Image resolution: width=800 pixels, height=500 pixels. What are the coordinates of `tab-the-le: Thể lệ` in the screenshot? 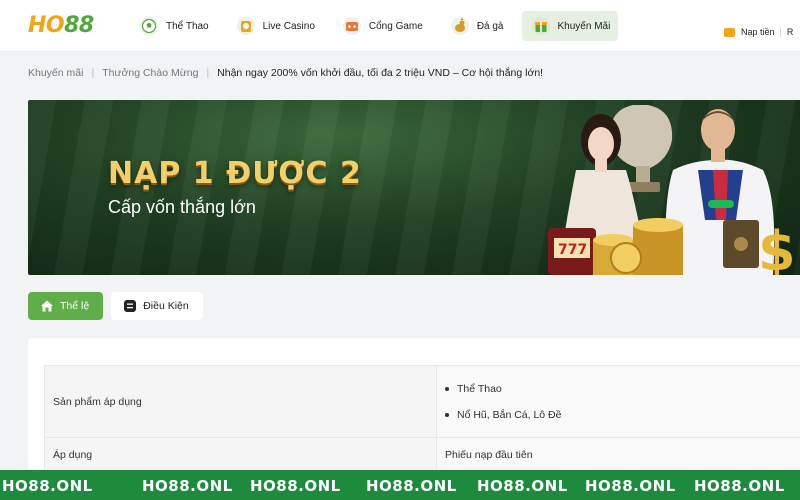 It's located at (66, 306).